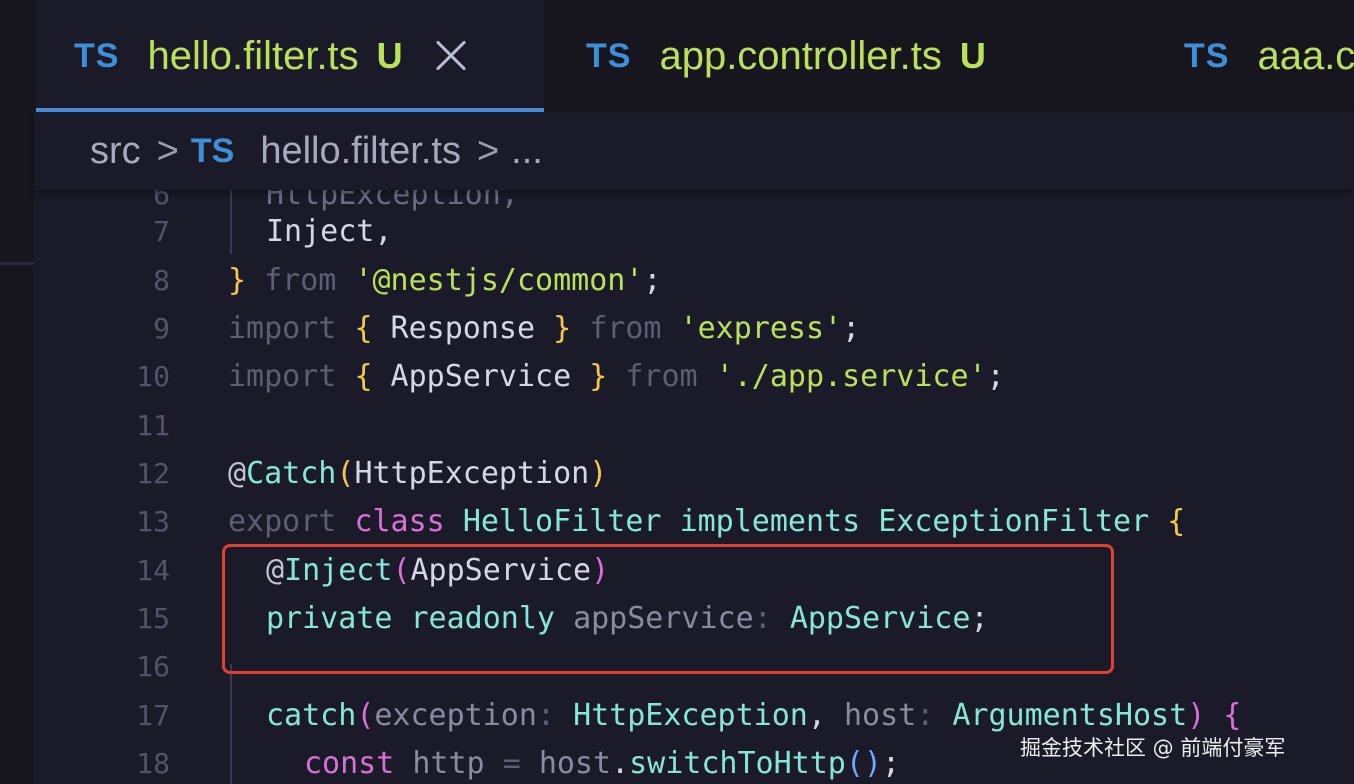 The image size is (1354, 784). Describe the element at coordinates (329, 231) in the screenshot. I see `line-text: Inject,` at that location.